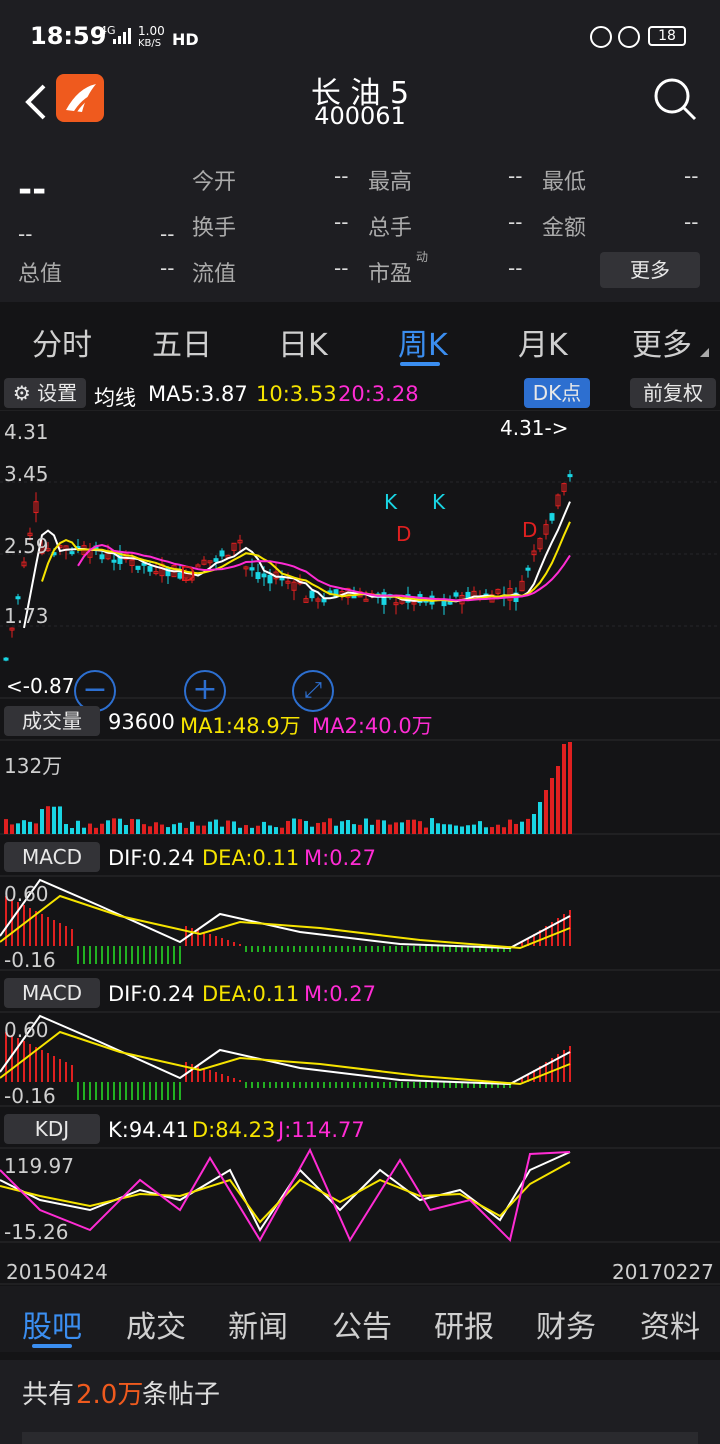 The image size is (720, 1444). What do you see at coordinates (670, 1324) in the screenshot?
I see `tab-profile: 资料` at bounding box center [670, 1324].